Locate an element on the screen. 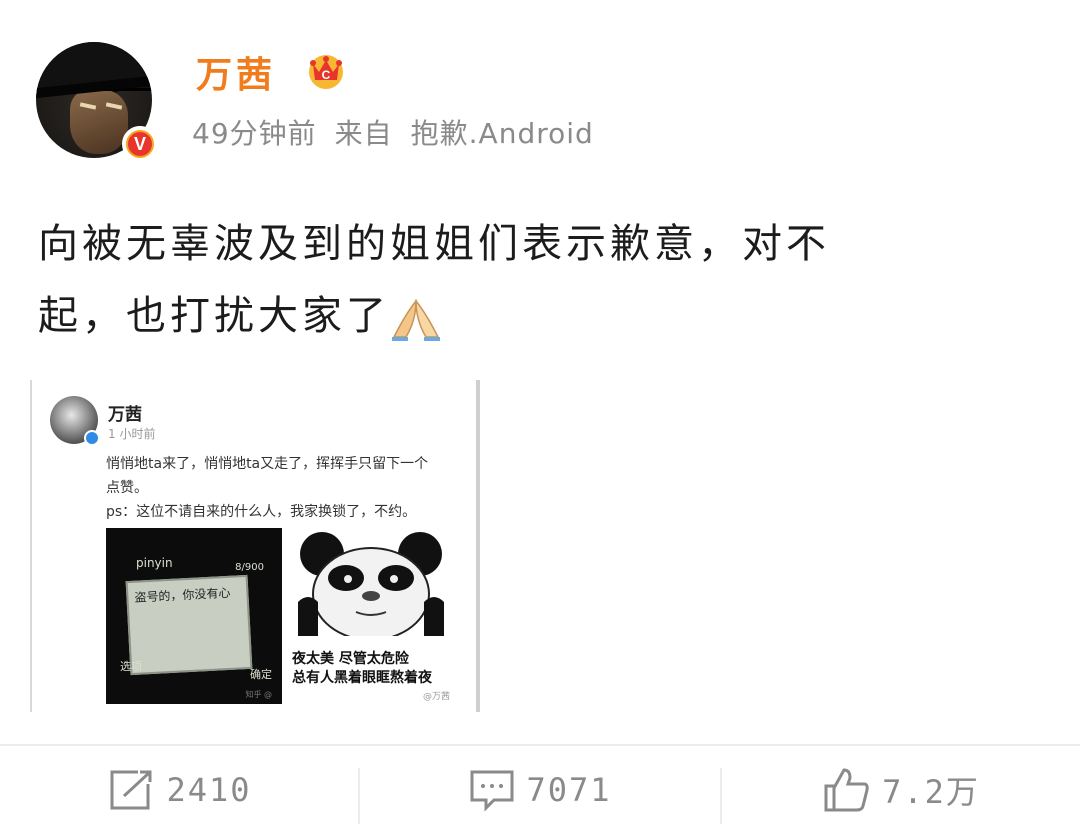 Image resolution: width=1080 pixels, height=833 pixels. panda-meme: 夜太美 尽管太危险 总有人黑着眼眶熬着夜 @万茜 is located at coordinates (370, 616).